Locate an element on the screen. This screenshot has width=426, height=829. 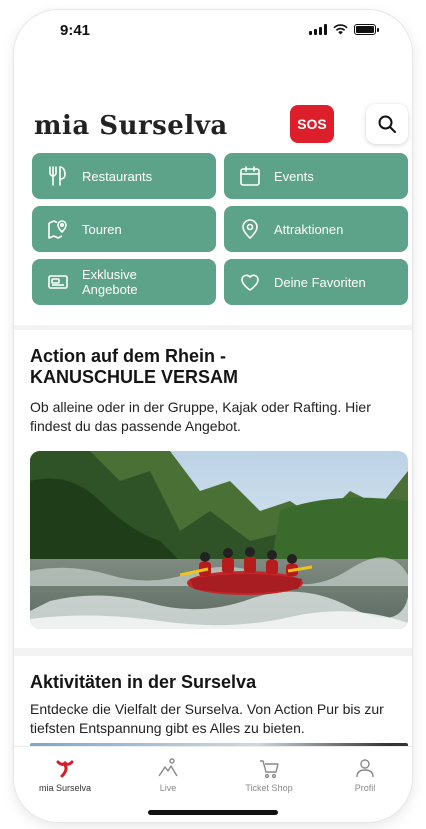
mia-logo-icon is located at coordinates (65, 768).